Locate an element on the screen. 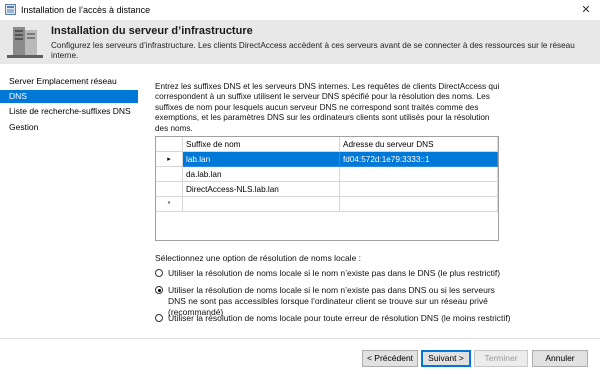 This screenshot has height=374, width=600. new-row-marker-icon: * is located at coordinates (169, 204).